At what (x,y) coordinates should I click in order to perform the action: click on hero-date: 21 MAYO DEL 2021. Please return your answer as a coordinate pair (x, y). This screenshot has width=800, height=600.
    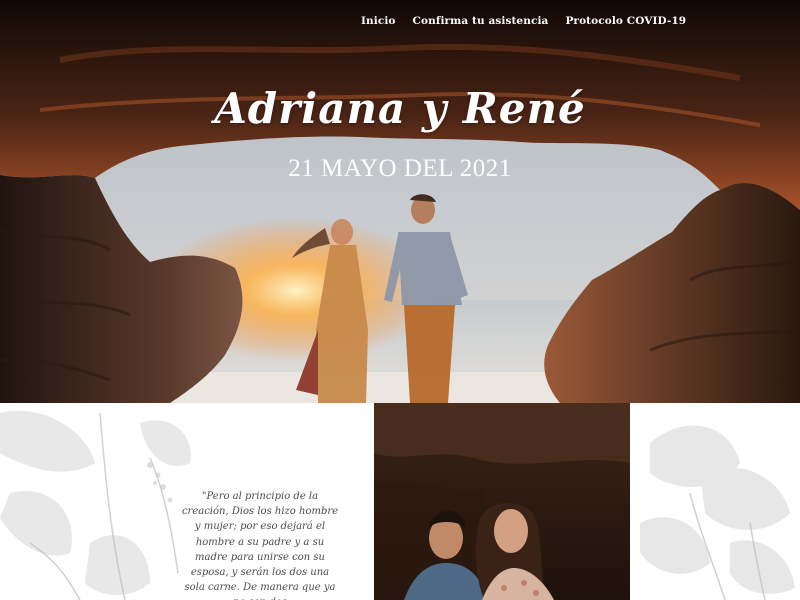
    Looking at the image, I should click on (400, 168).